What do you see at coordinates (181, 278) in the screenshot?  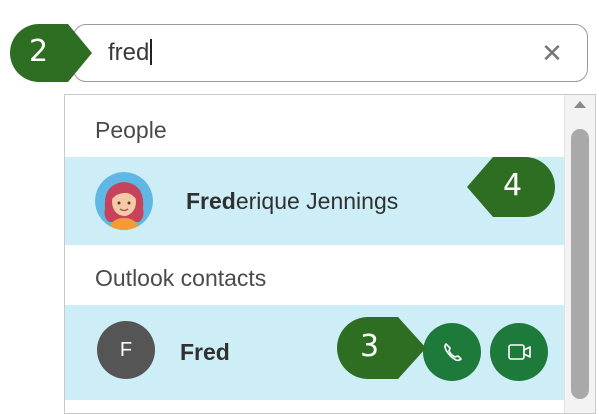 I see `section-header-outlook-contacts: Outlook contacts` at bounding box center [181, 278].